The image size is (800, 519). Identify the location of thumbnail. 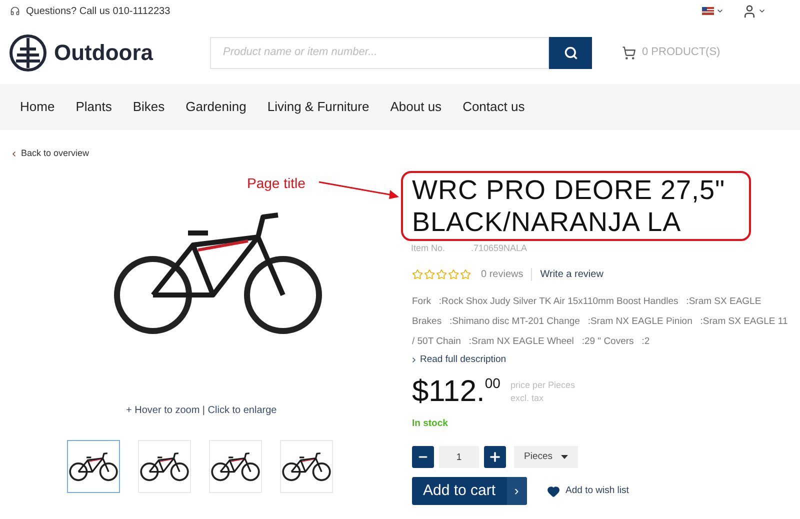
(93, 466).